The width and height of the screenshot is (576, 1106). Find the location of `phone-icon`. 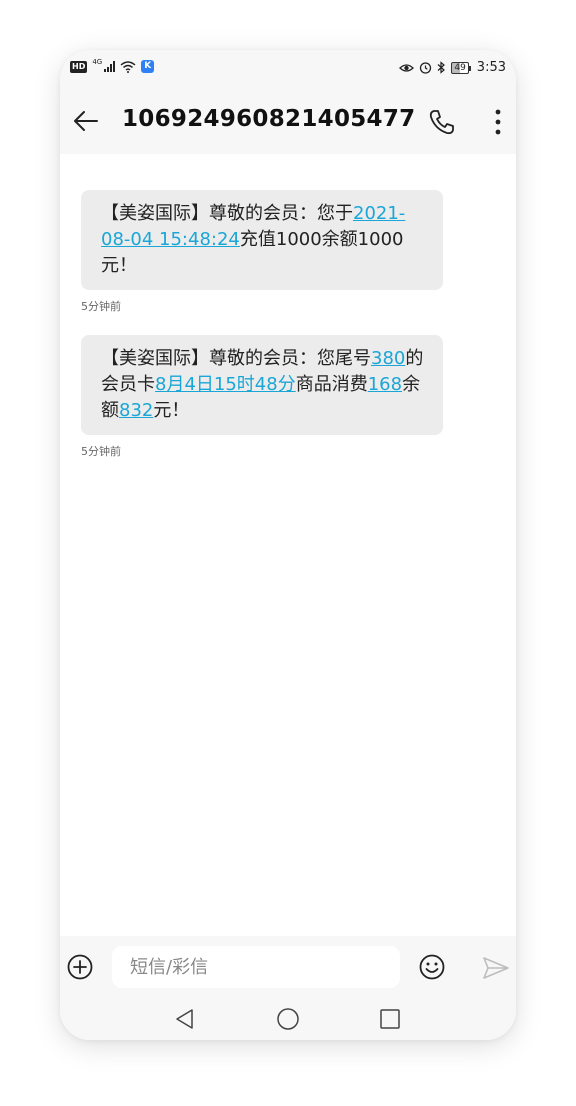

phone-icon is located at coordinates (442, 122).